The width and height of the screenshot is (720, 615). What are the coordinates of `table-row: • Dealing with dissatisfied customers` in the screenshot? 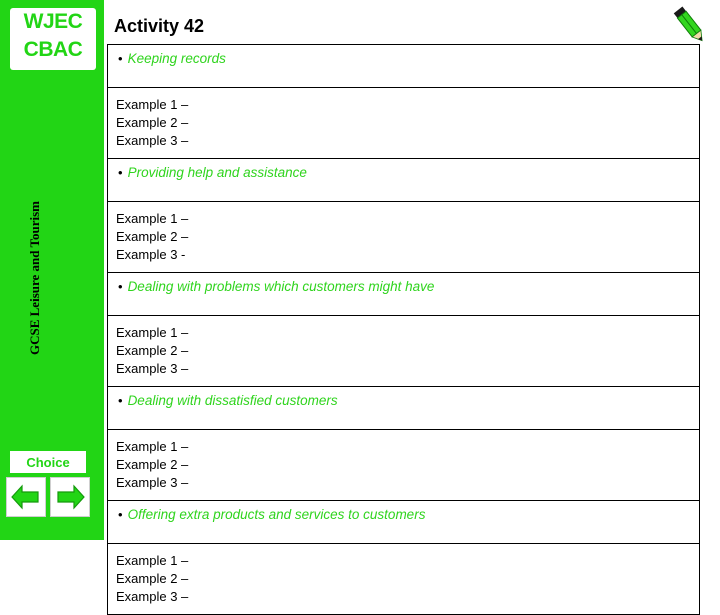 It's located at (403, 408).